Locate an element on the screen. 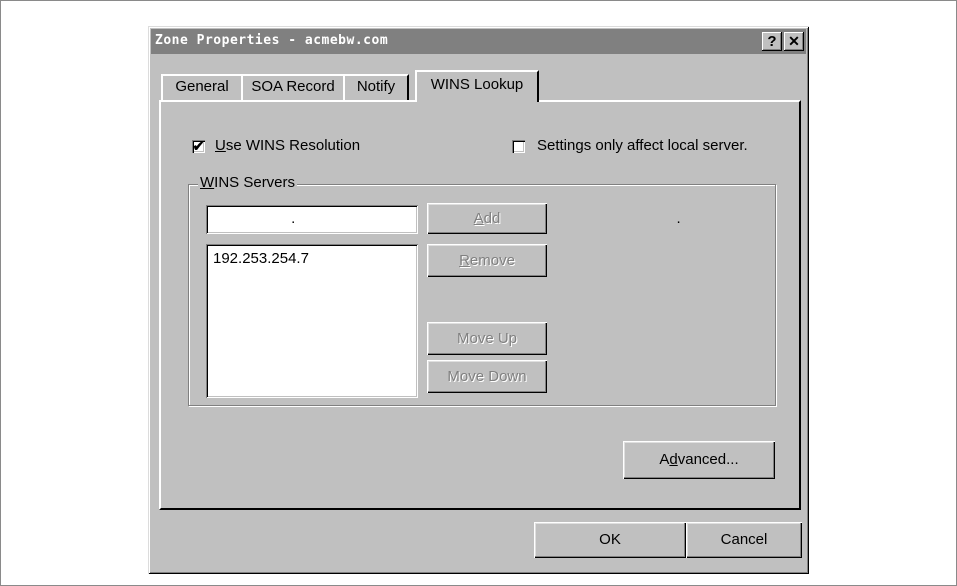  title-bar: Zone Properties - acmebw.com ? ✕ is located at coordinates (478, 41).